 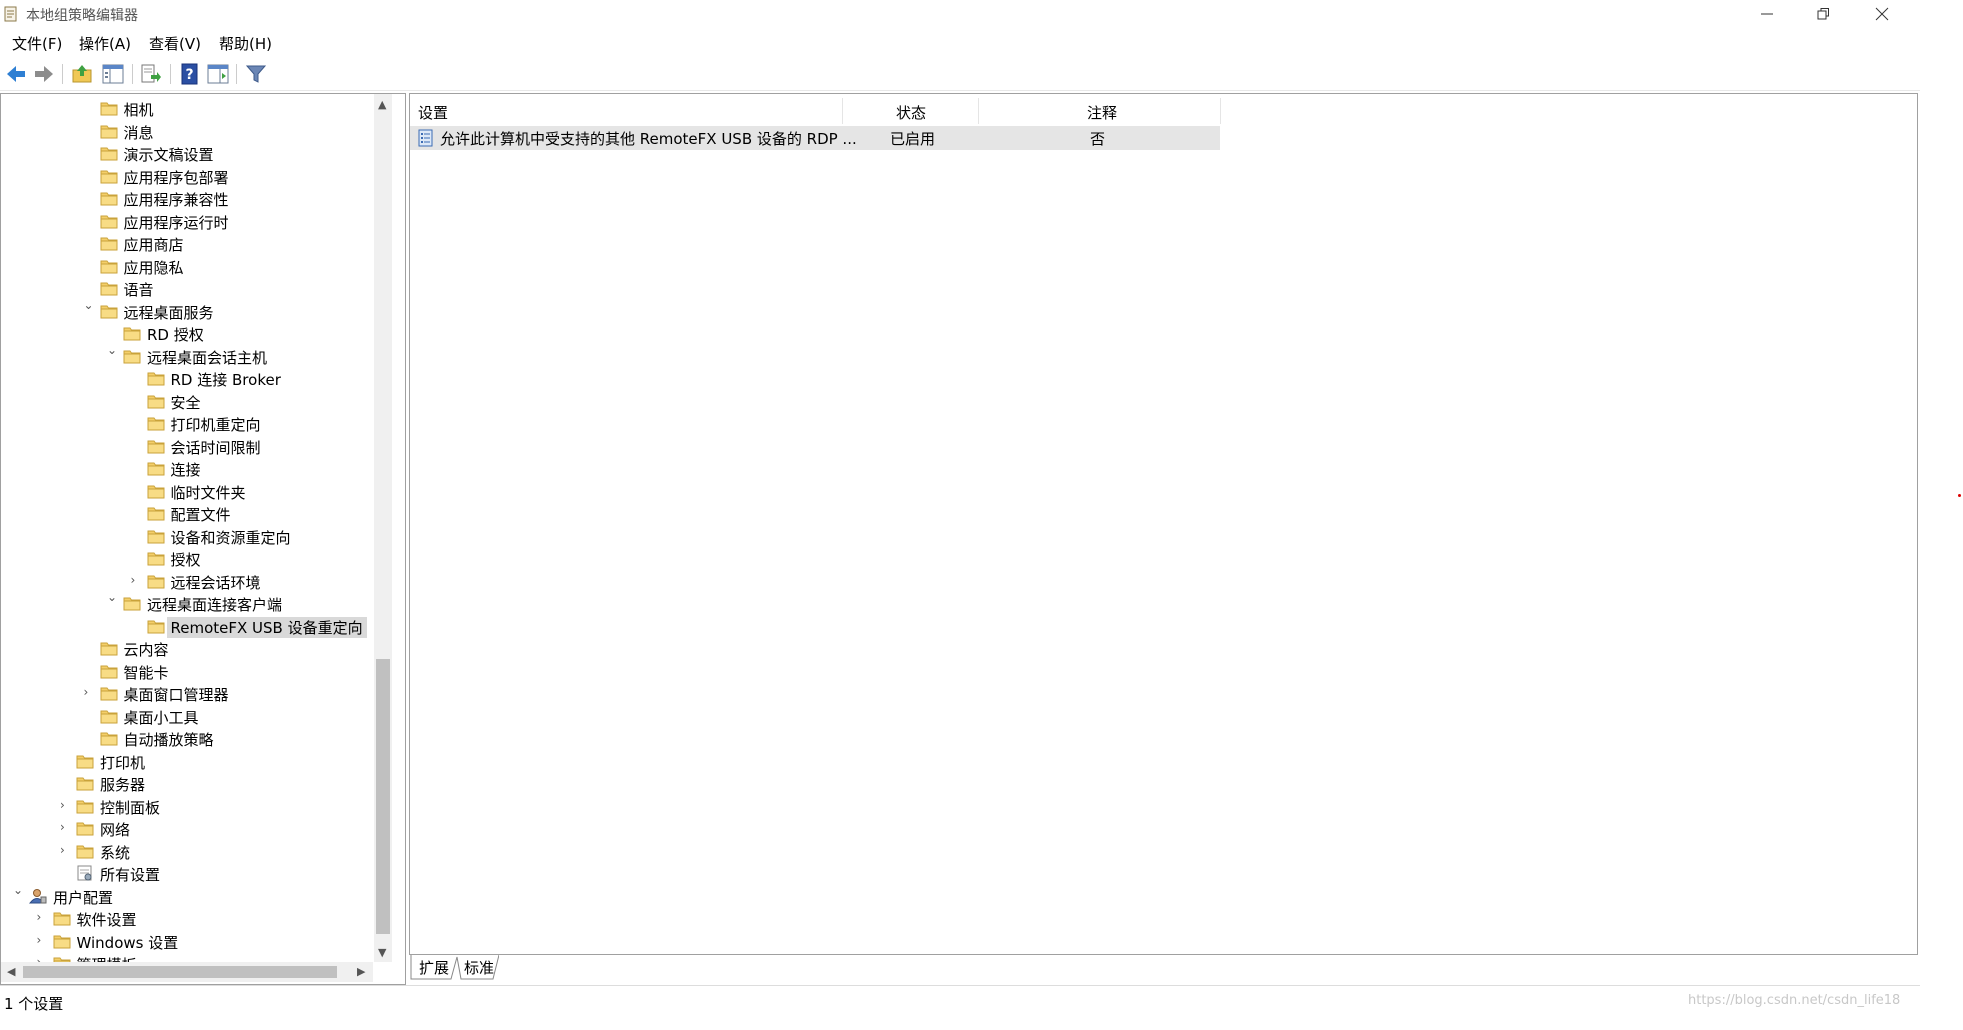 I want to click on restore-icon, so click(x=1823, y=14).